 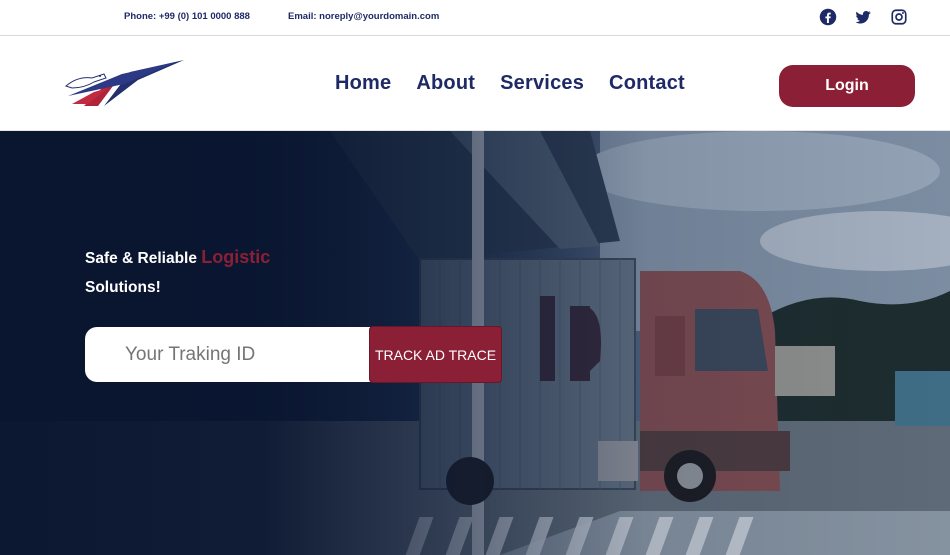 What do you see at coordinates (542, 83) in the screenshot?
I see `nav-services: Services` at bounding box center [542, 83].